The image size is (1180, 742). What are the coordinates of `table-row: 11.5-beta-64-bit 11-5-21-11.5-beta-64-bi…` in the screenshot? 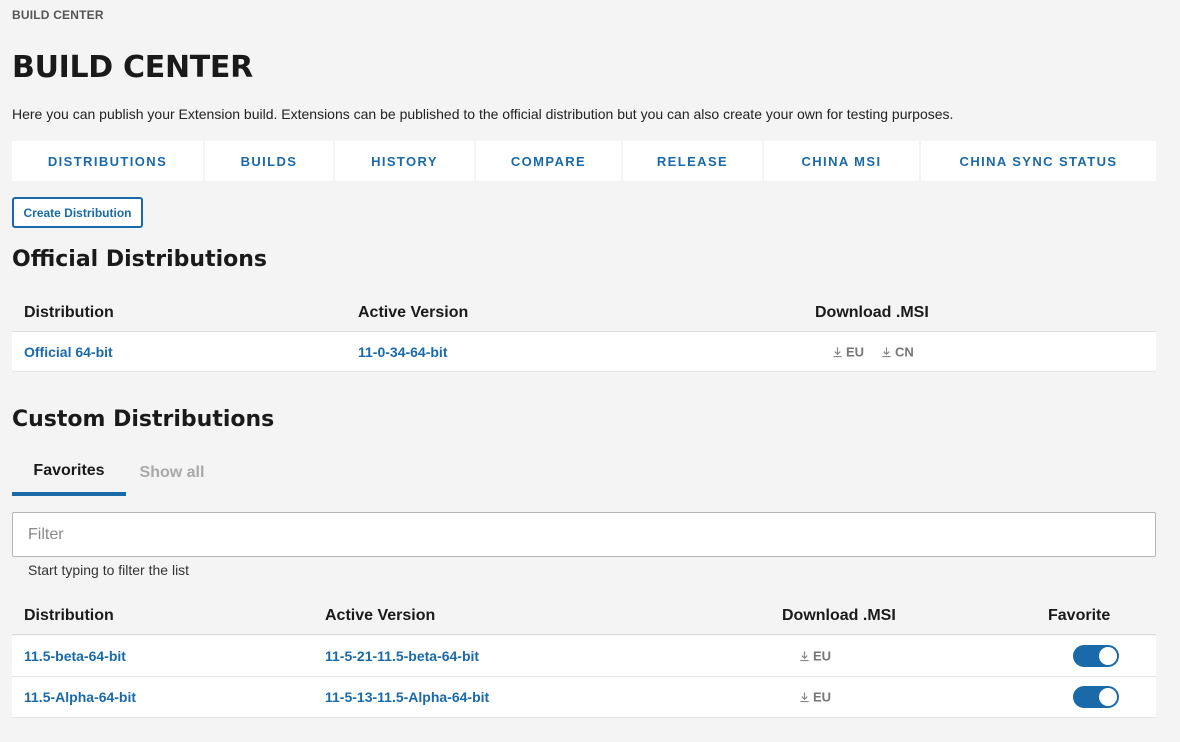 It's located at (584, 656).